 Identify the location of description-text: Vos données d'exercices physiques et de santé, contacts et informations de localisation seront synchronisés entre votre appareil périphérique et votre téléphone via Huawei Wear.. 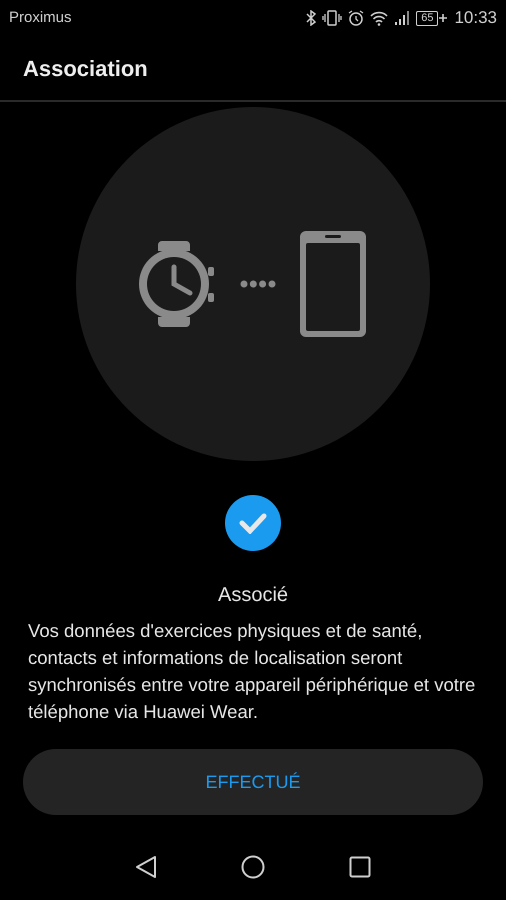
(252, 671).